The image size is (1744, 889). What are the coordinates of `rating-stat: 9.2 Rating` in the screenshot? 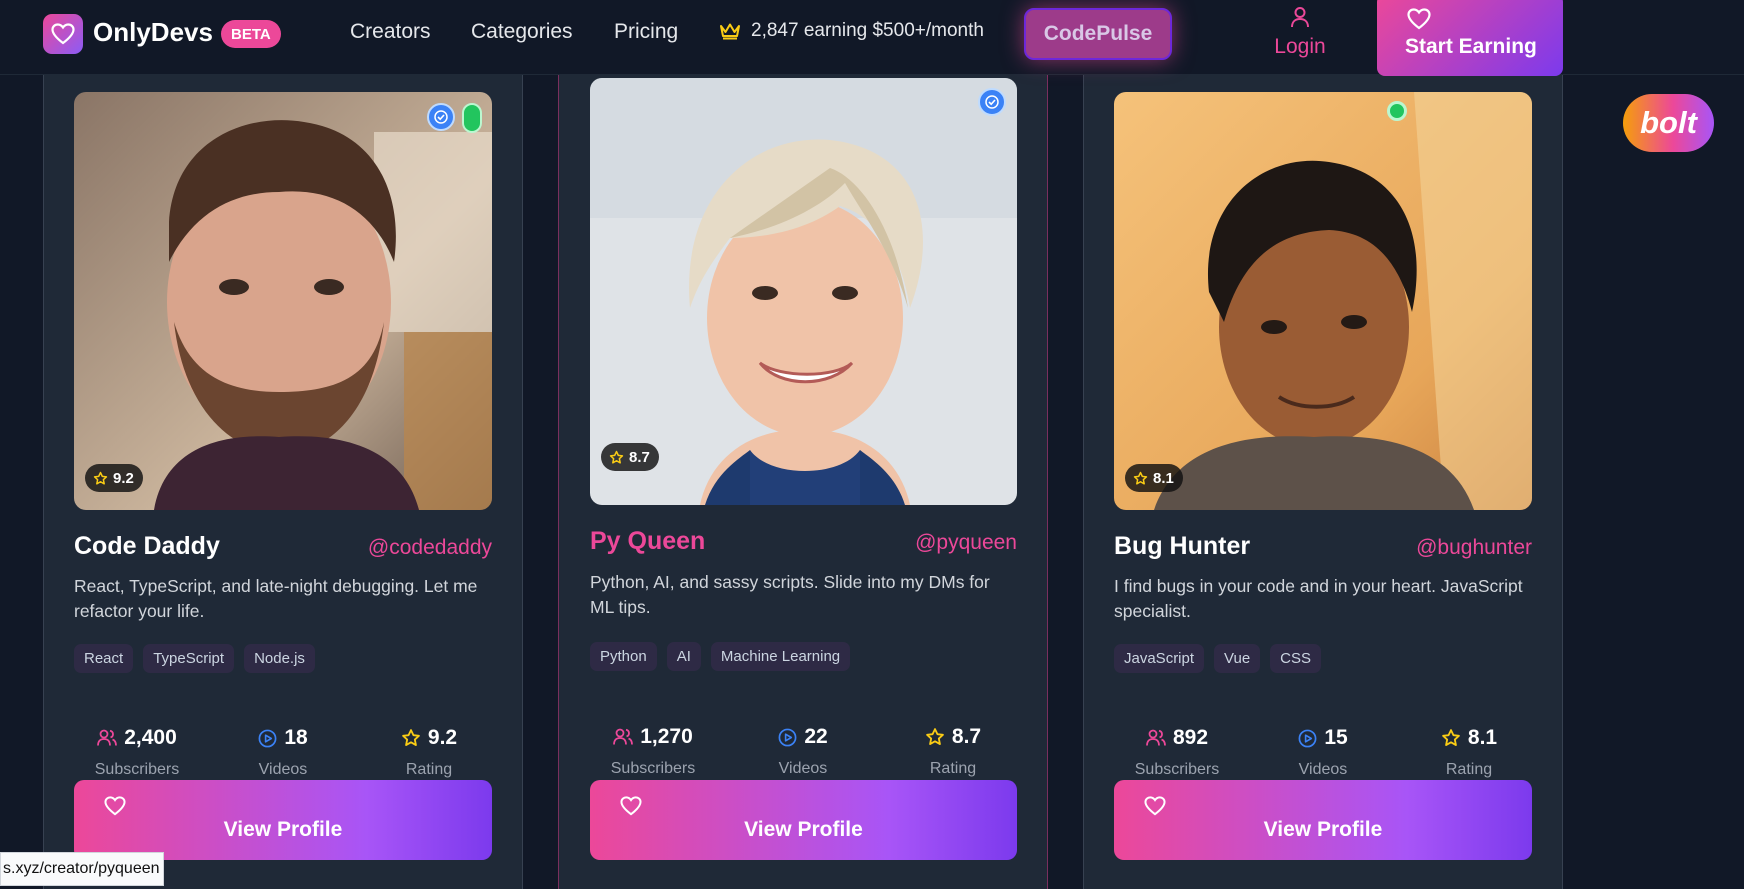 It's located at (429, 752).